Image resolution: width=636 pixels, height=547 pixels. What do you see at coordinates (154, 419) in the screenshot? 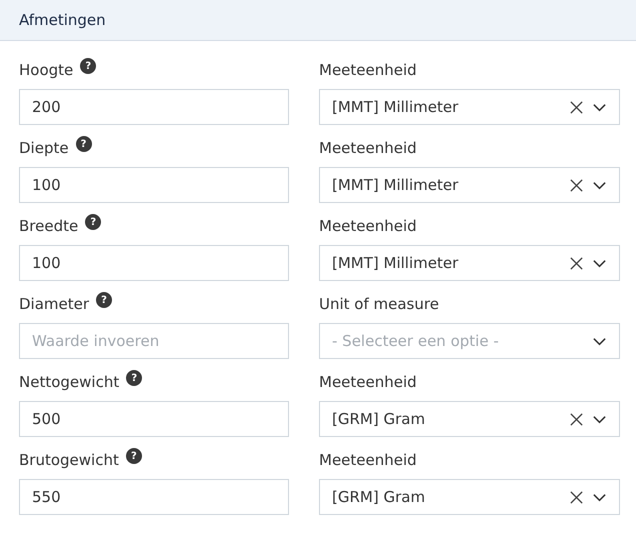
I see `input-field: 500` at bounding box center [154, 419].